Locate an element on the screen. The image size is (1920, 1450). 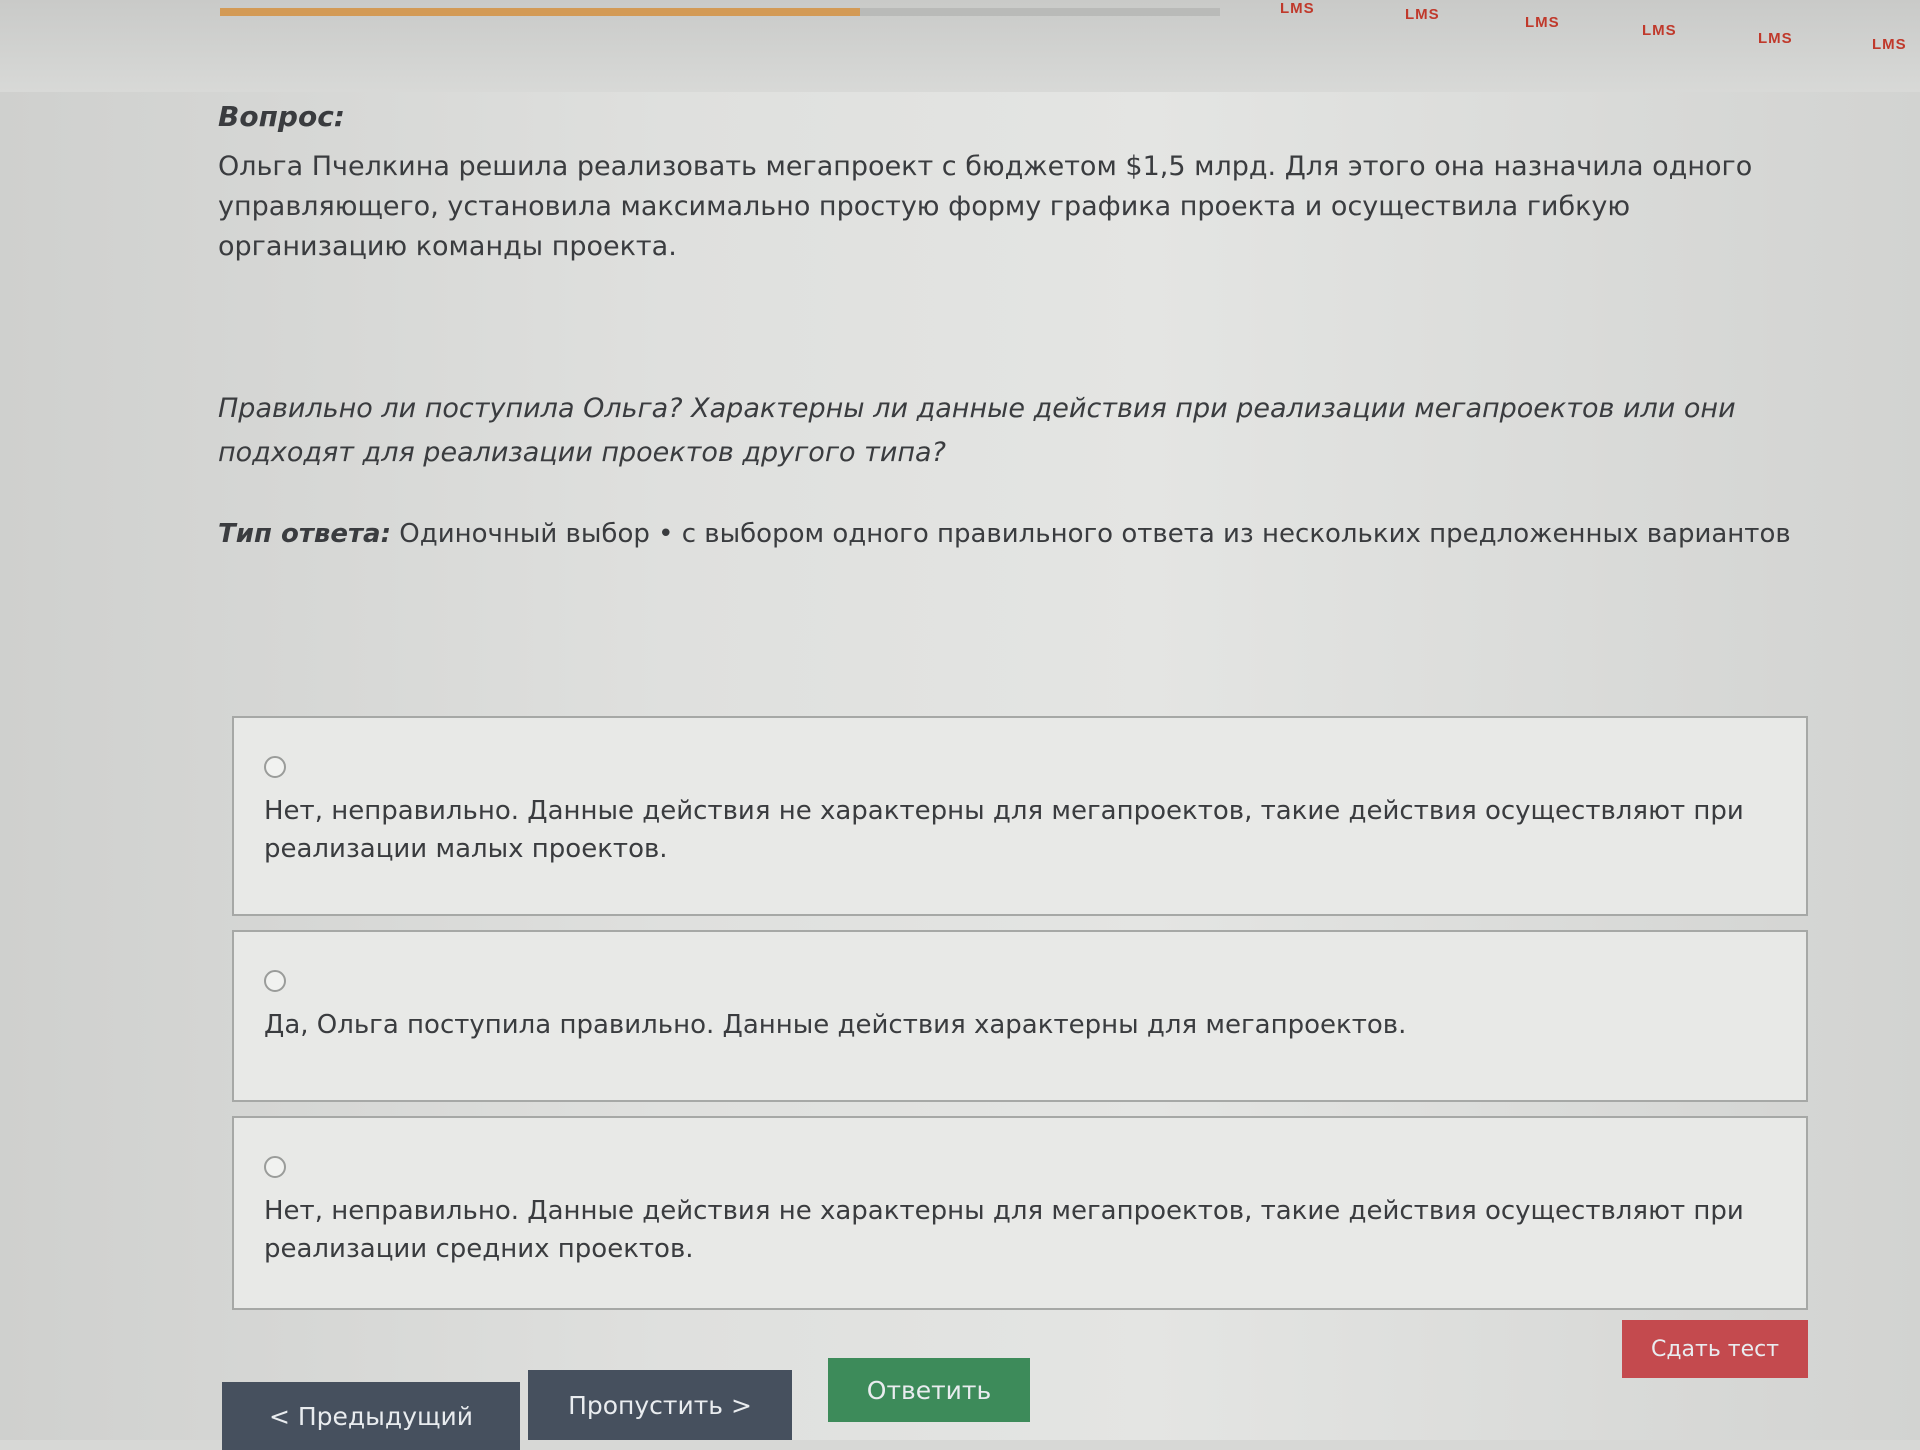
lms-tabs: LMS LMS LMS LMS LMS LMS is located at coordinates (1590, 30).